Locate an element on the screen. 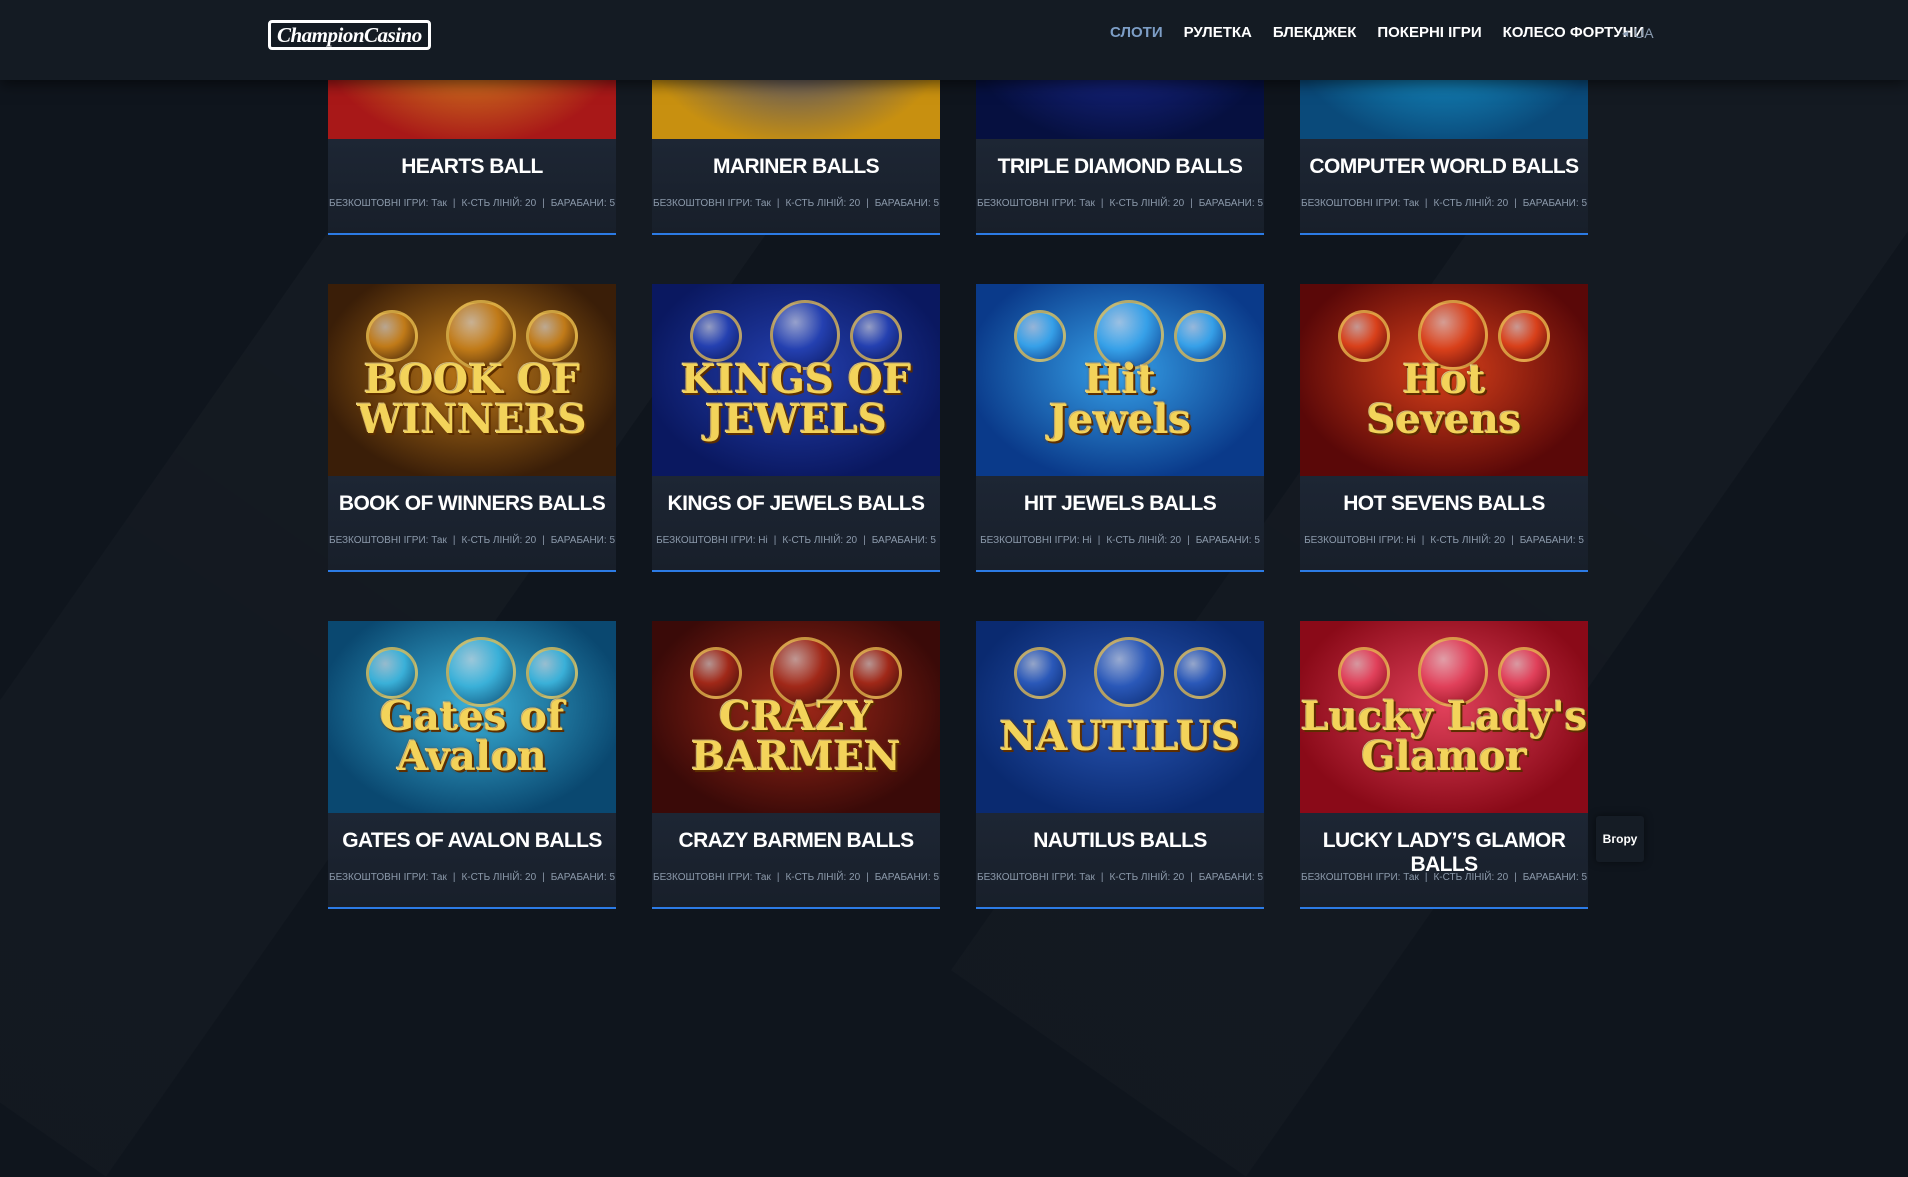 Image resolution: width=1908 pixels, height=1177 pixels. game-title: HEARTS BALL is located at coordinates (472, 167).